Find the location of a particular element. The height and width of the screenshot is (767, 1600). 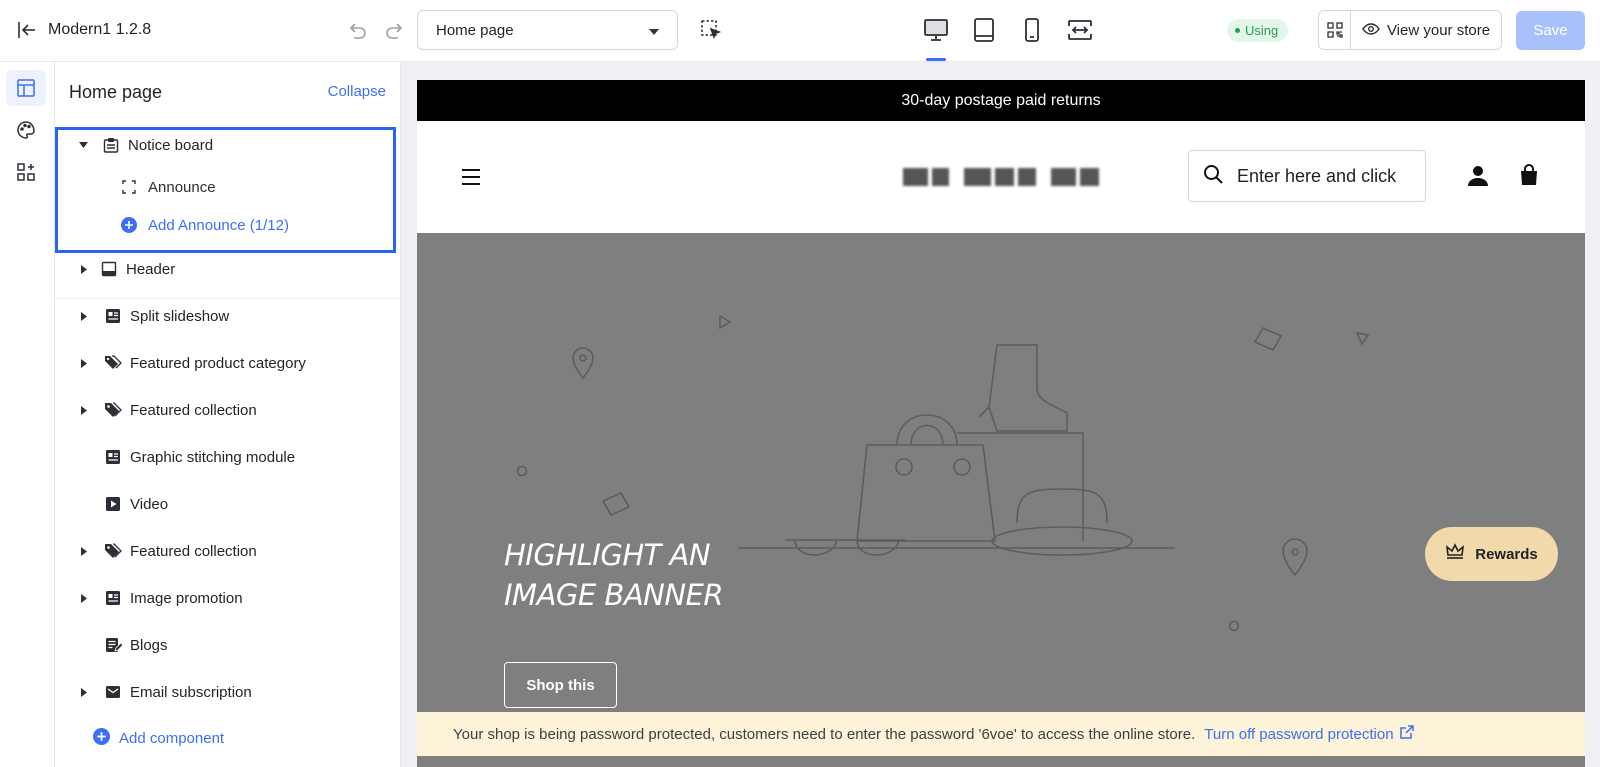

tree-item-blogs: Blogs is located at coordinates (227, 645).